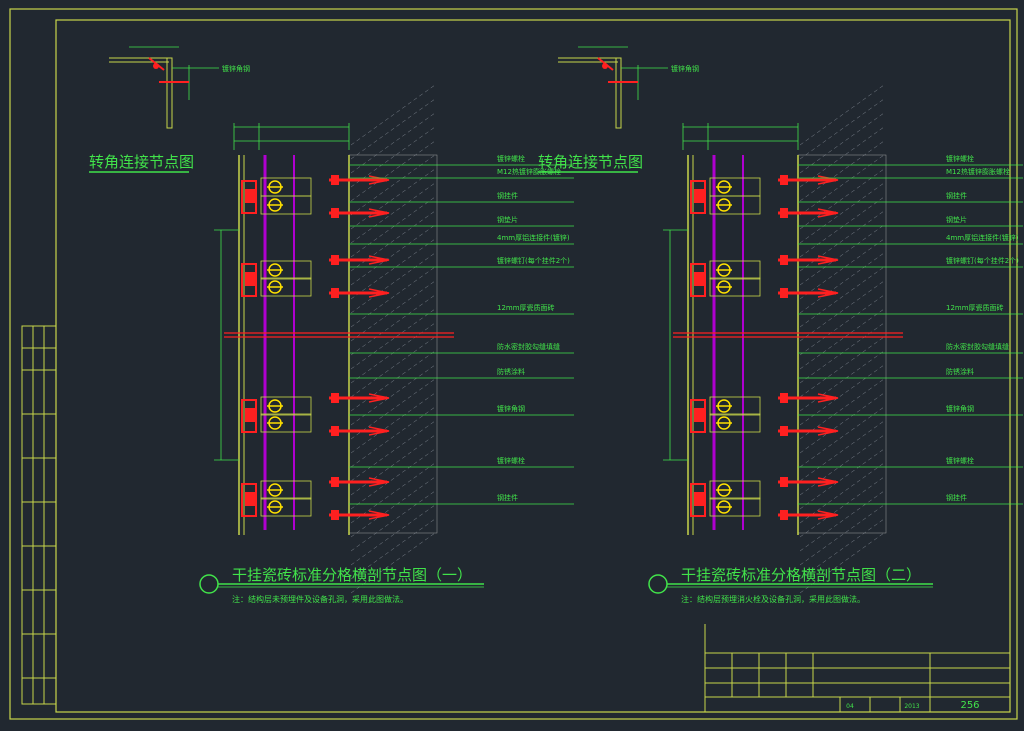 This screenshot has width=1024, height=731. Describe the element at coordinates (857, 668) in the screenshot. I see `title-block` at that location.